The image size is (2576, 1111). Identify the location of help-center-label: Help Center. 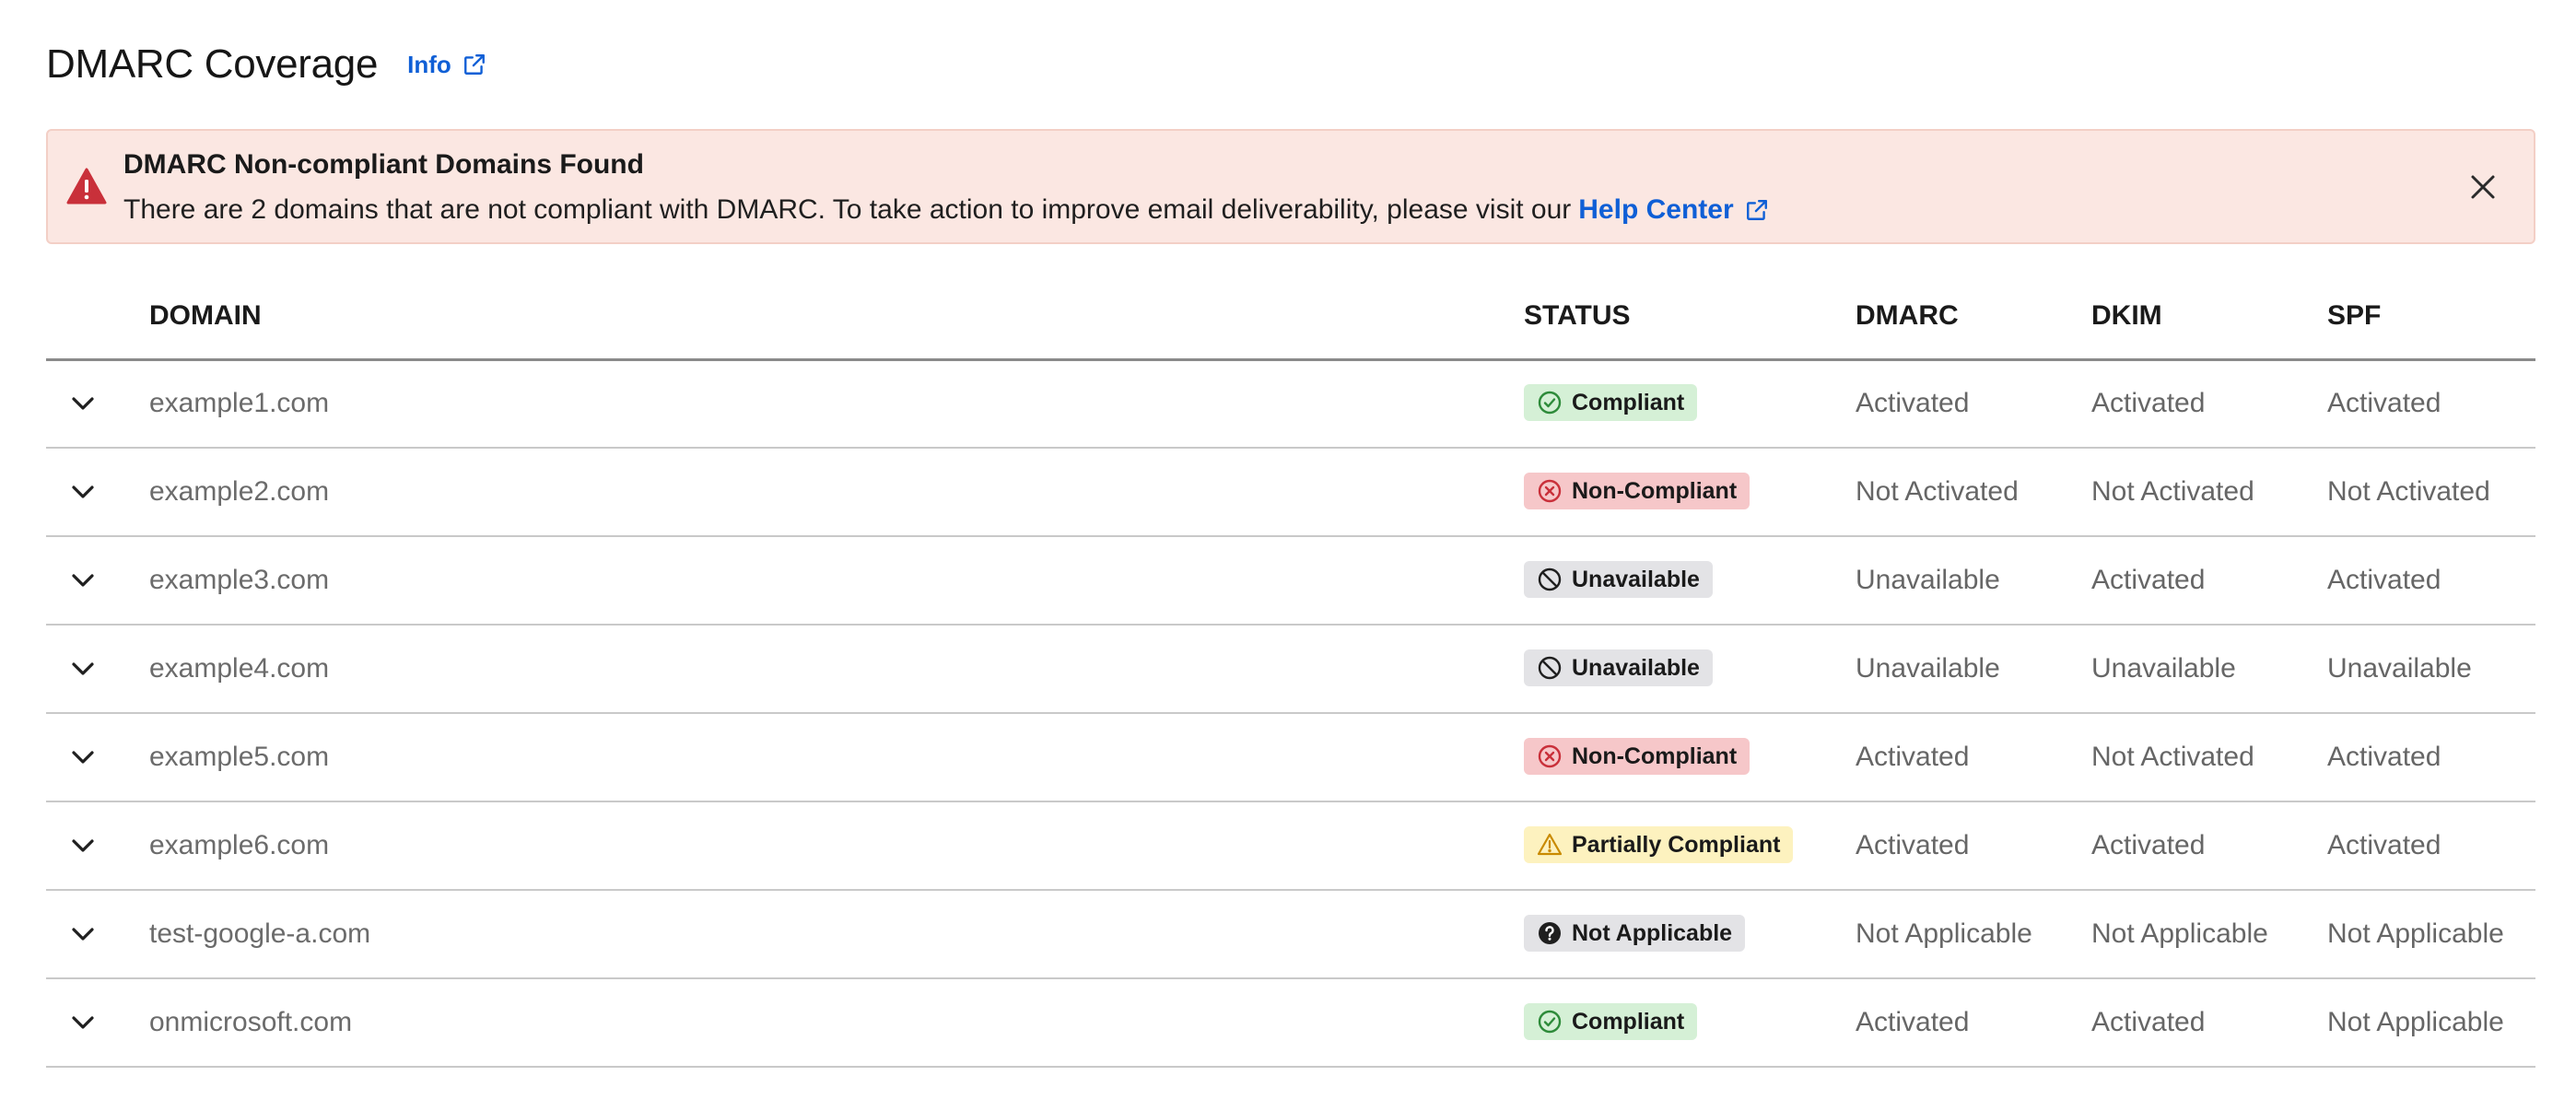
(1656, 209).